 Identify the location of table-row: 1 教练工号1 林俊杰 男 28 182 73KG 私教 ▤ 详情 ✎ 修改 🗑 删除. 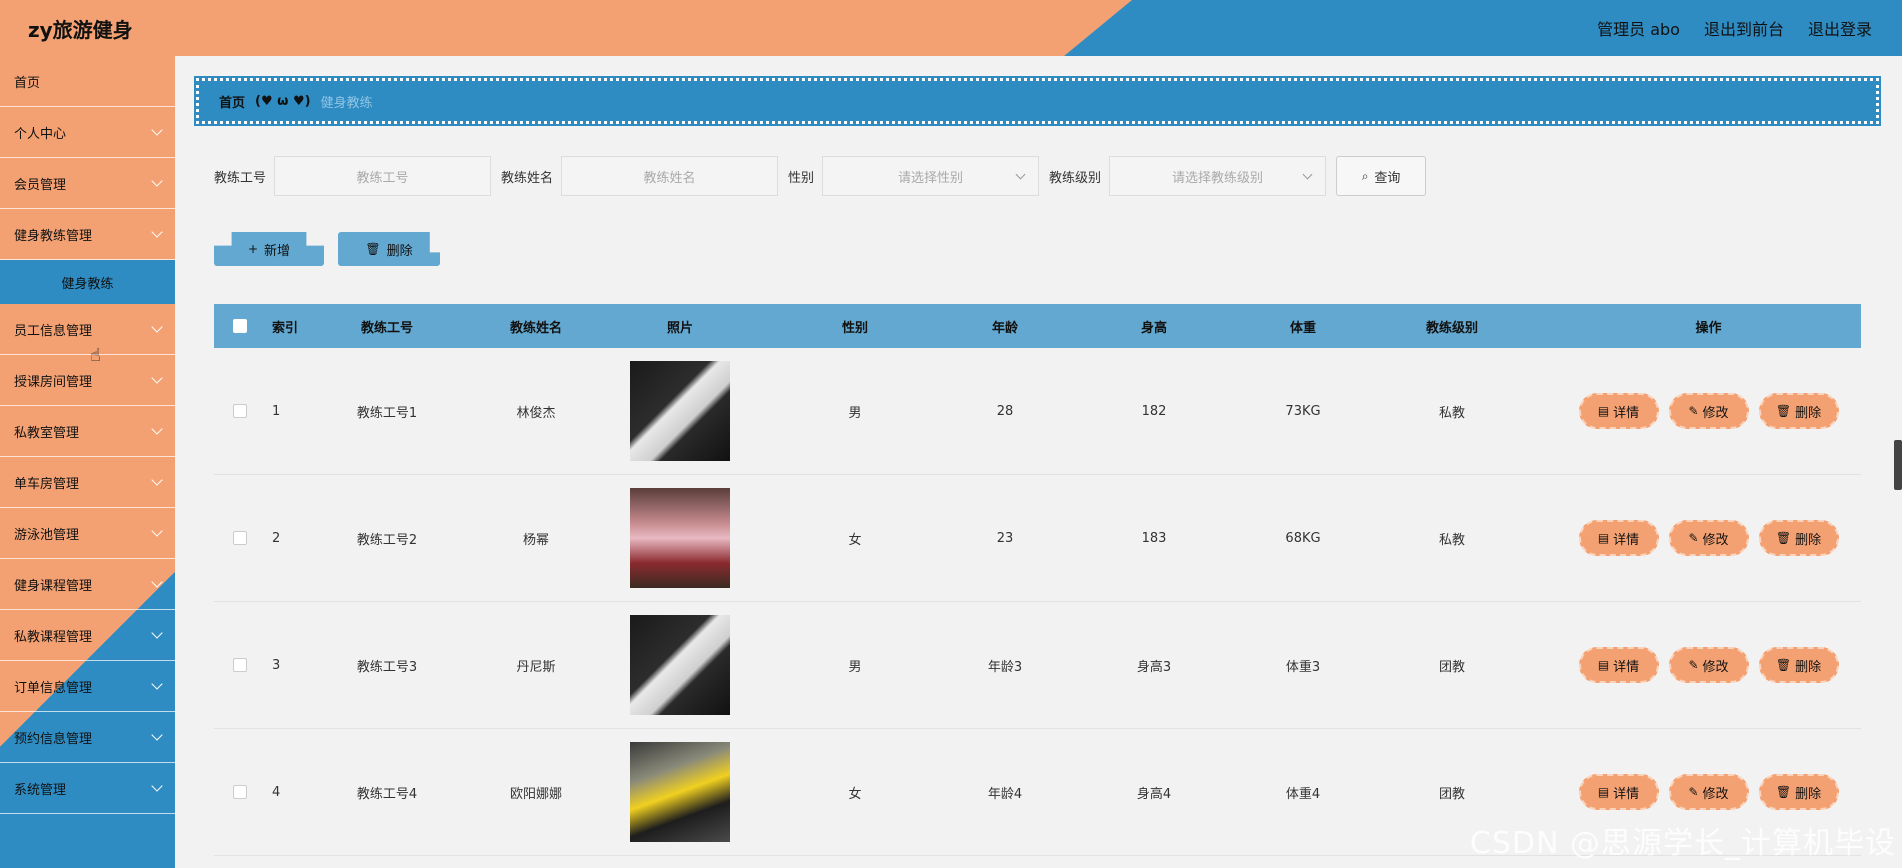
(1037, 411).